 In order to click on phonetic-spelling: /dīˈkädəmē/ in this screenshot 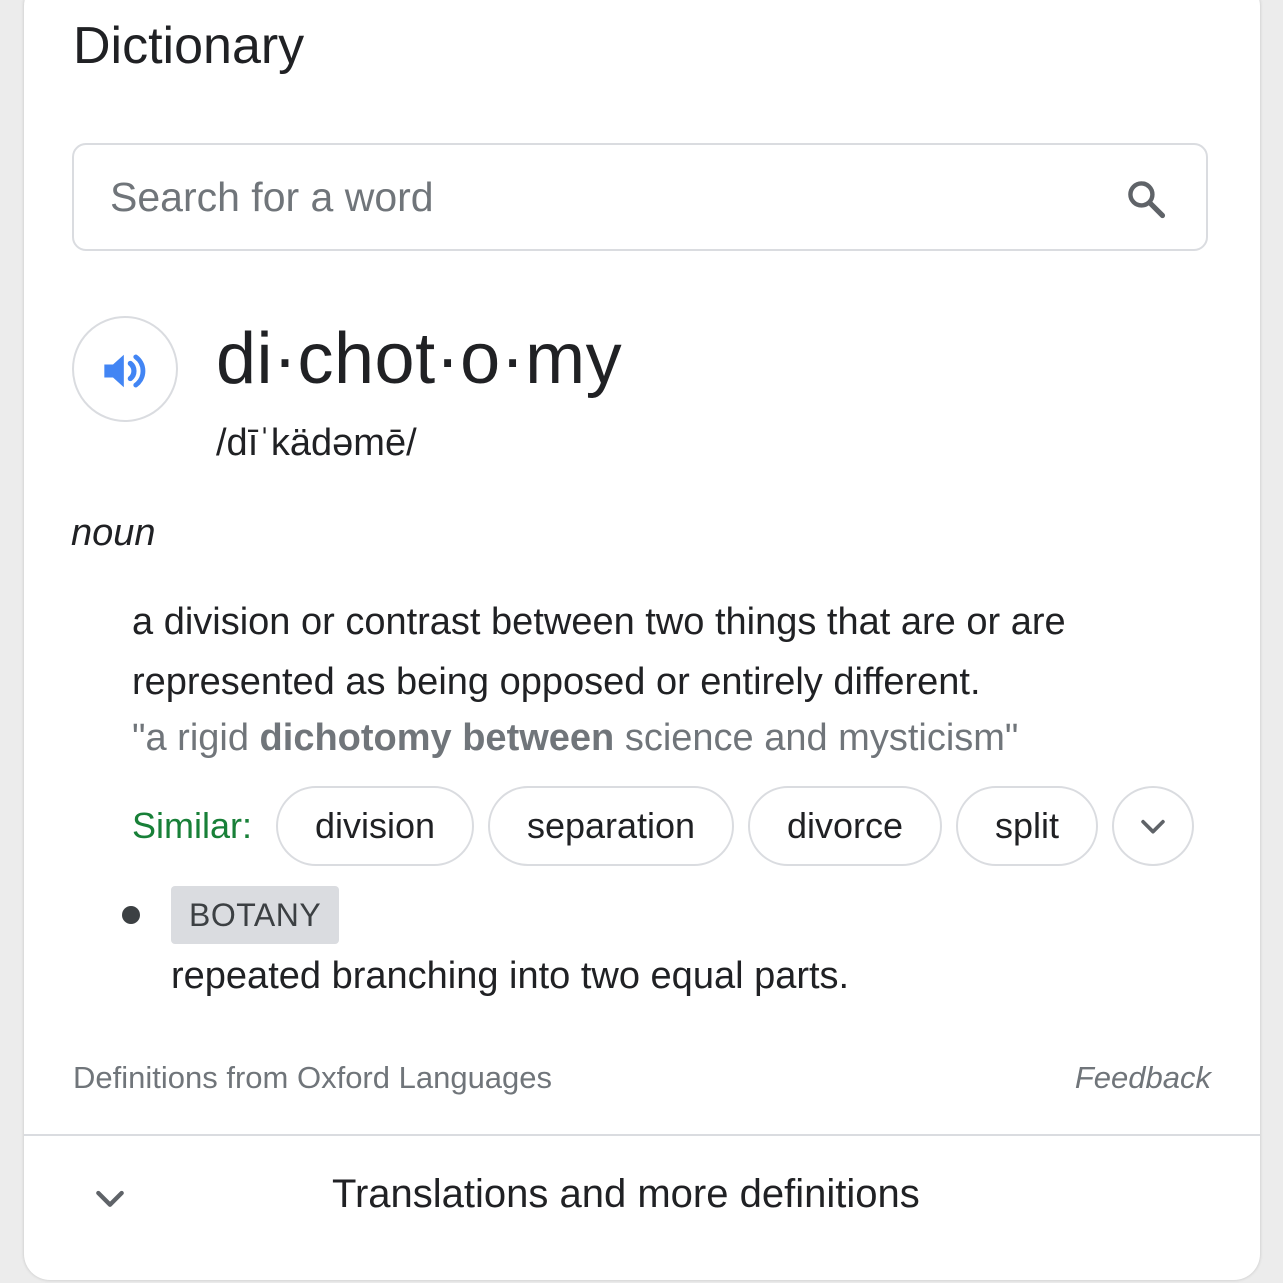, I will do `click(316, 443)`.